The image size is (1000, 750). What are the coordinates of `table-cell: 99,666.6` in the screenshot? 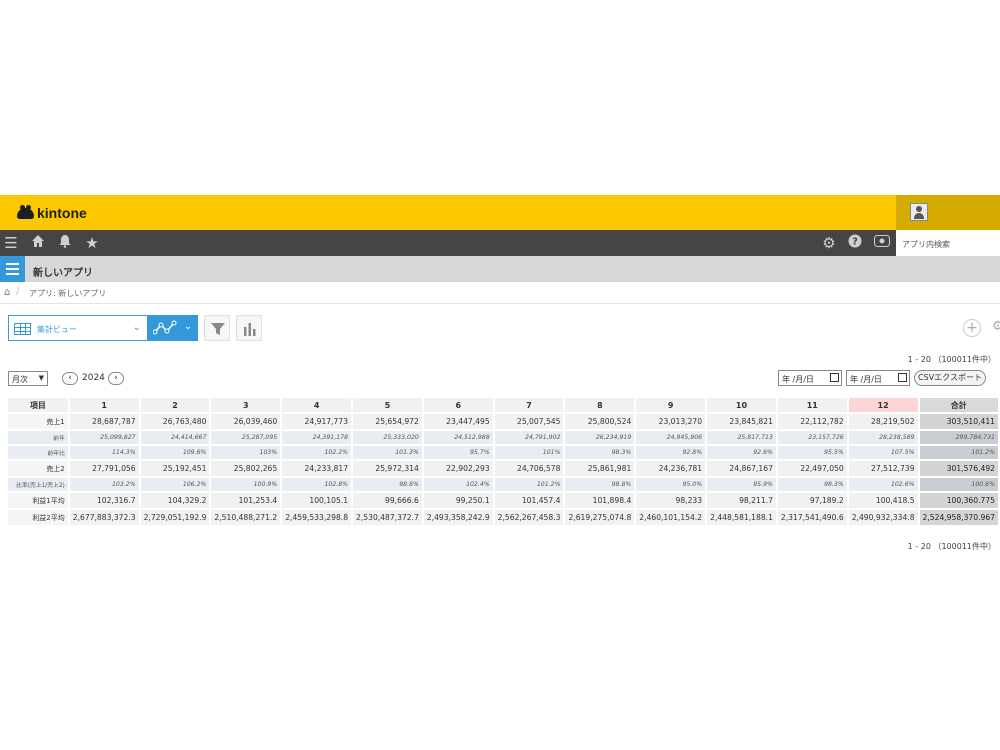 It's located at (387, 500).